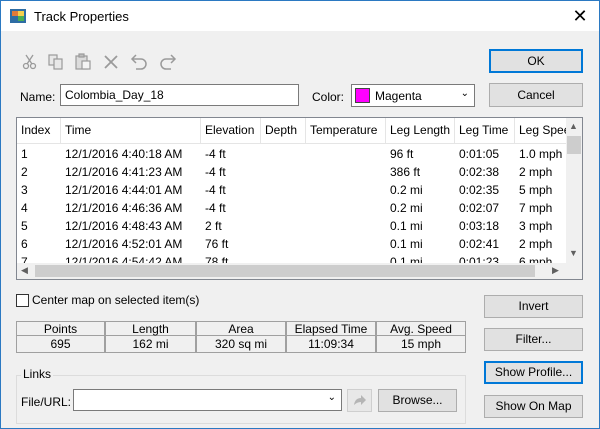 This screenshot has height=429, width=600. Describe the element at coordinates (479, 172) in the screenshot. I see `table-cell: 0:02:38` at that location.